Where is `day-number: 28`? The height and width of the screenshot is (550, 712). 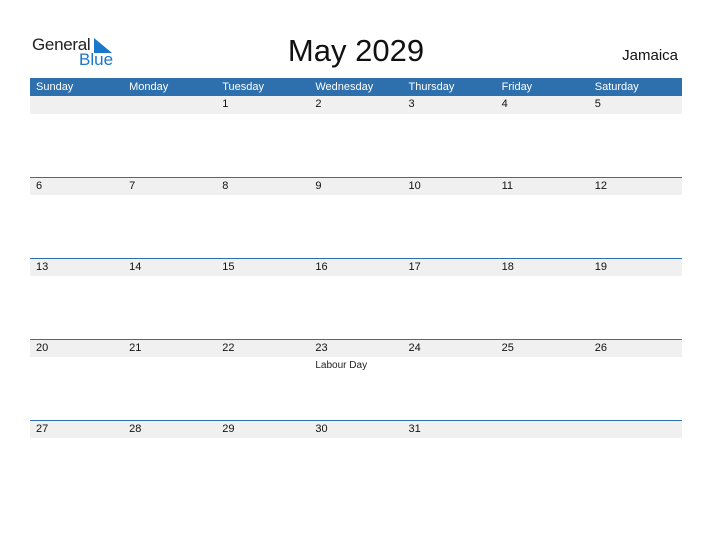
day-number: 28 is located at coordinates (135, 429).